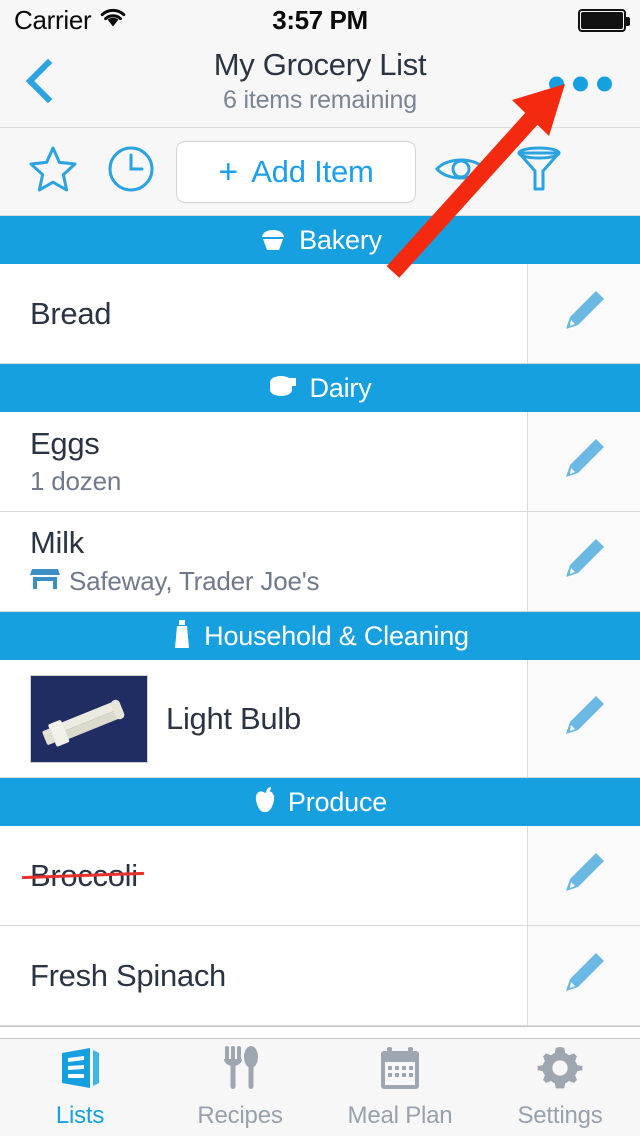 The width and height of the screenshot is (640, 1136). Describe the element at coordinates (400, 1115) in the screenshot. I see `tab-label-meal-plan: Meal Plan` at that location.